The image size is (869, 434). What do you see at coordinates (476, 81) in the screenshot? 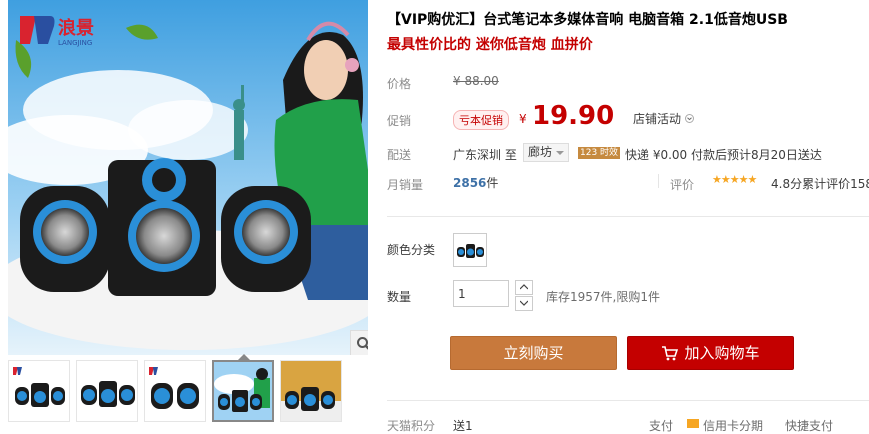
I see `original-price: ¥ 88.00` at bounding box center [476, 81].